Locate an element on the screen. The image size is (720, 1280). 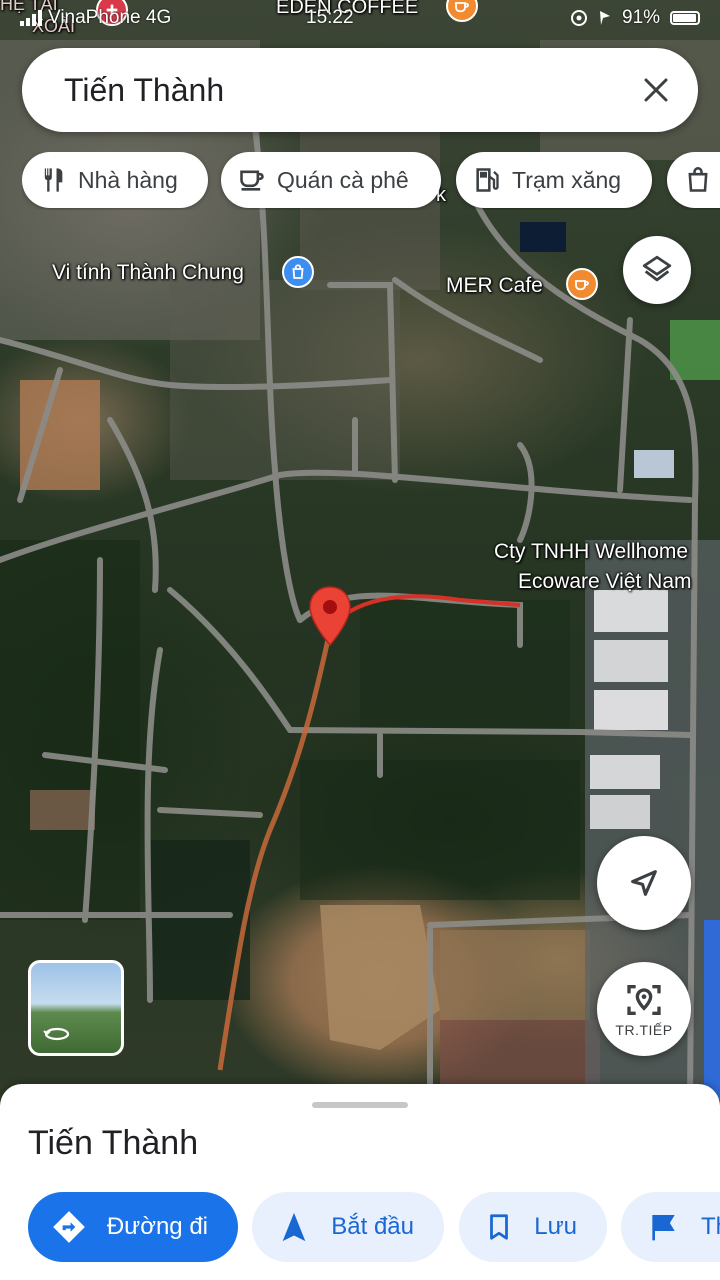
battery-icon is located at coordinates (685, 18).